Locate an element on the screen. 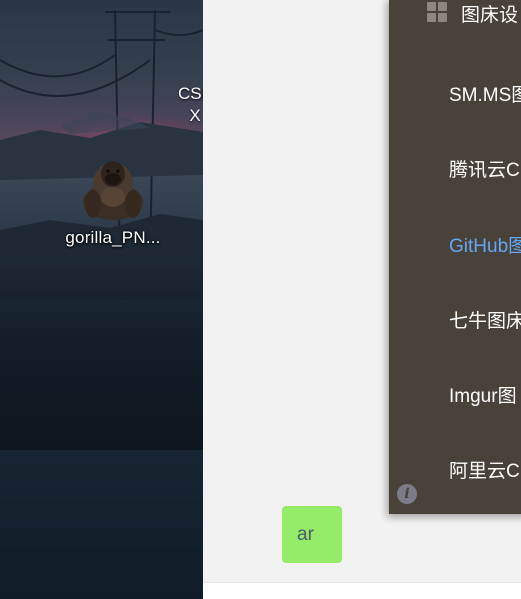 The width and height of the screenshot is (521, 599). menu-item-imgur: Imgur图 is located at coordinates (483, 394).